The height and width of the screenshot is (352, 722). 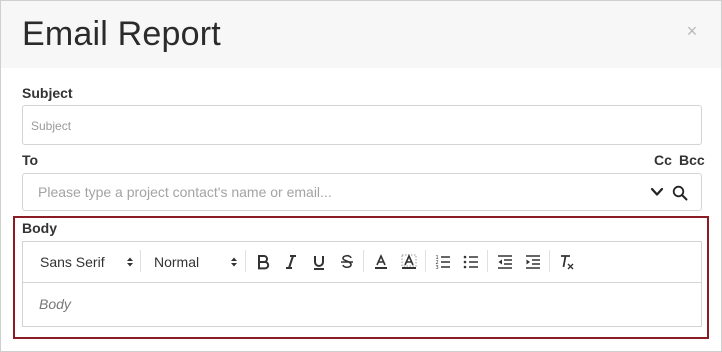 I want to click on subject-placeholder: Subject, so click(x=51, y=126).